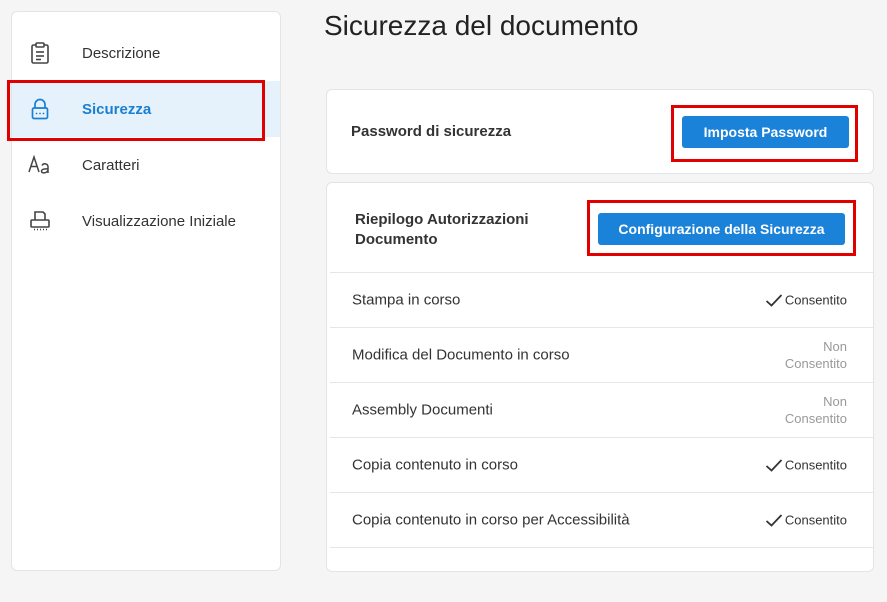 The height and width of the screenshot is (602, 887). Describe the element at coordinates (422, 410) in the screenshot. I see `permission-label: Assembly Documenti` at that location.